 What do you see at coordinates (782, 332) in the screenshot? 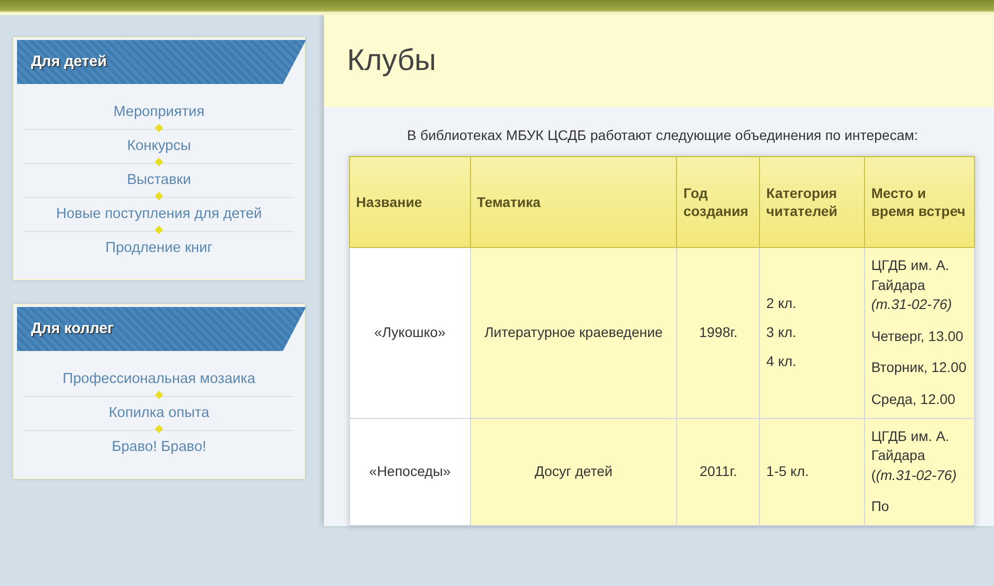
I see `category-text: 3 кл.` at bounding box center [782, 332].